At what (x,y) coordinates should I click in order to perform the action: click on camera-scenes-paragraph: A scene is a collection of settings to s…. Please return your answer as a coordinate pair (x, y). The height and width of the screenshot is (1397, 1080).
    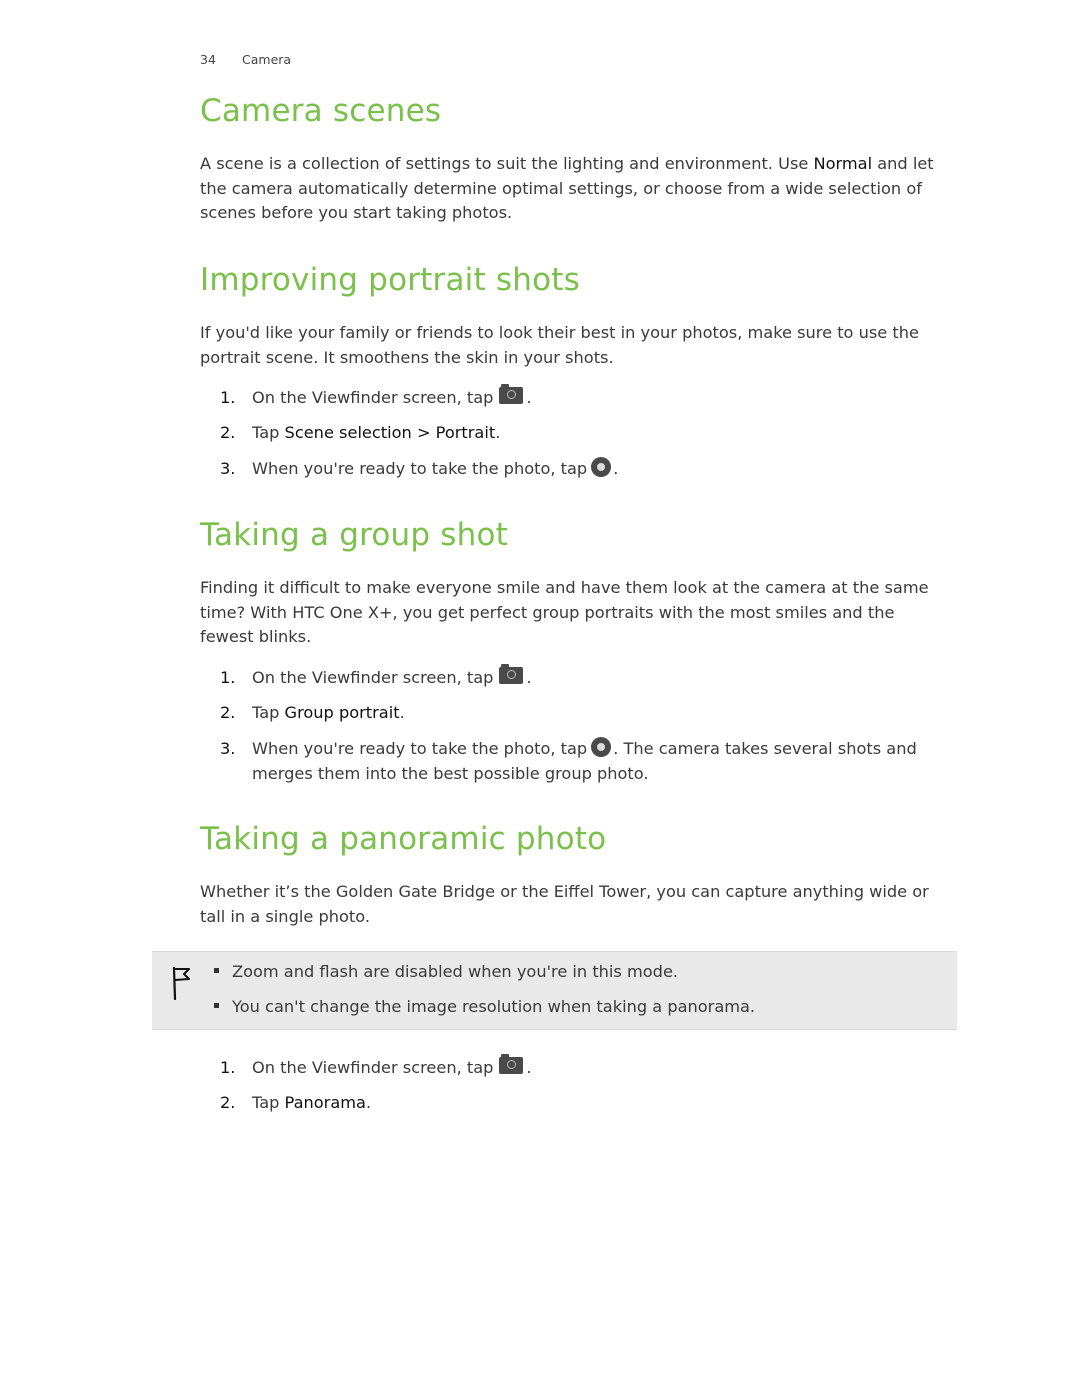
    Looking at the image, I should click on (570, 189).